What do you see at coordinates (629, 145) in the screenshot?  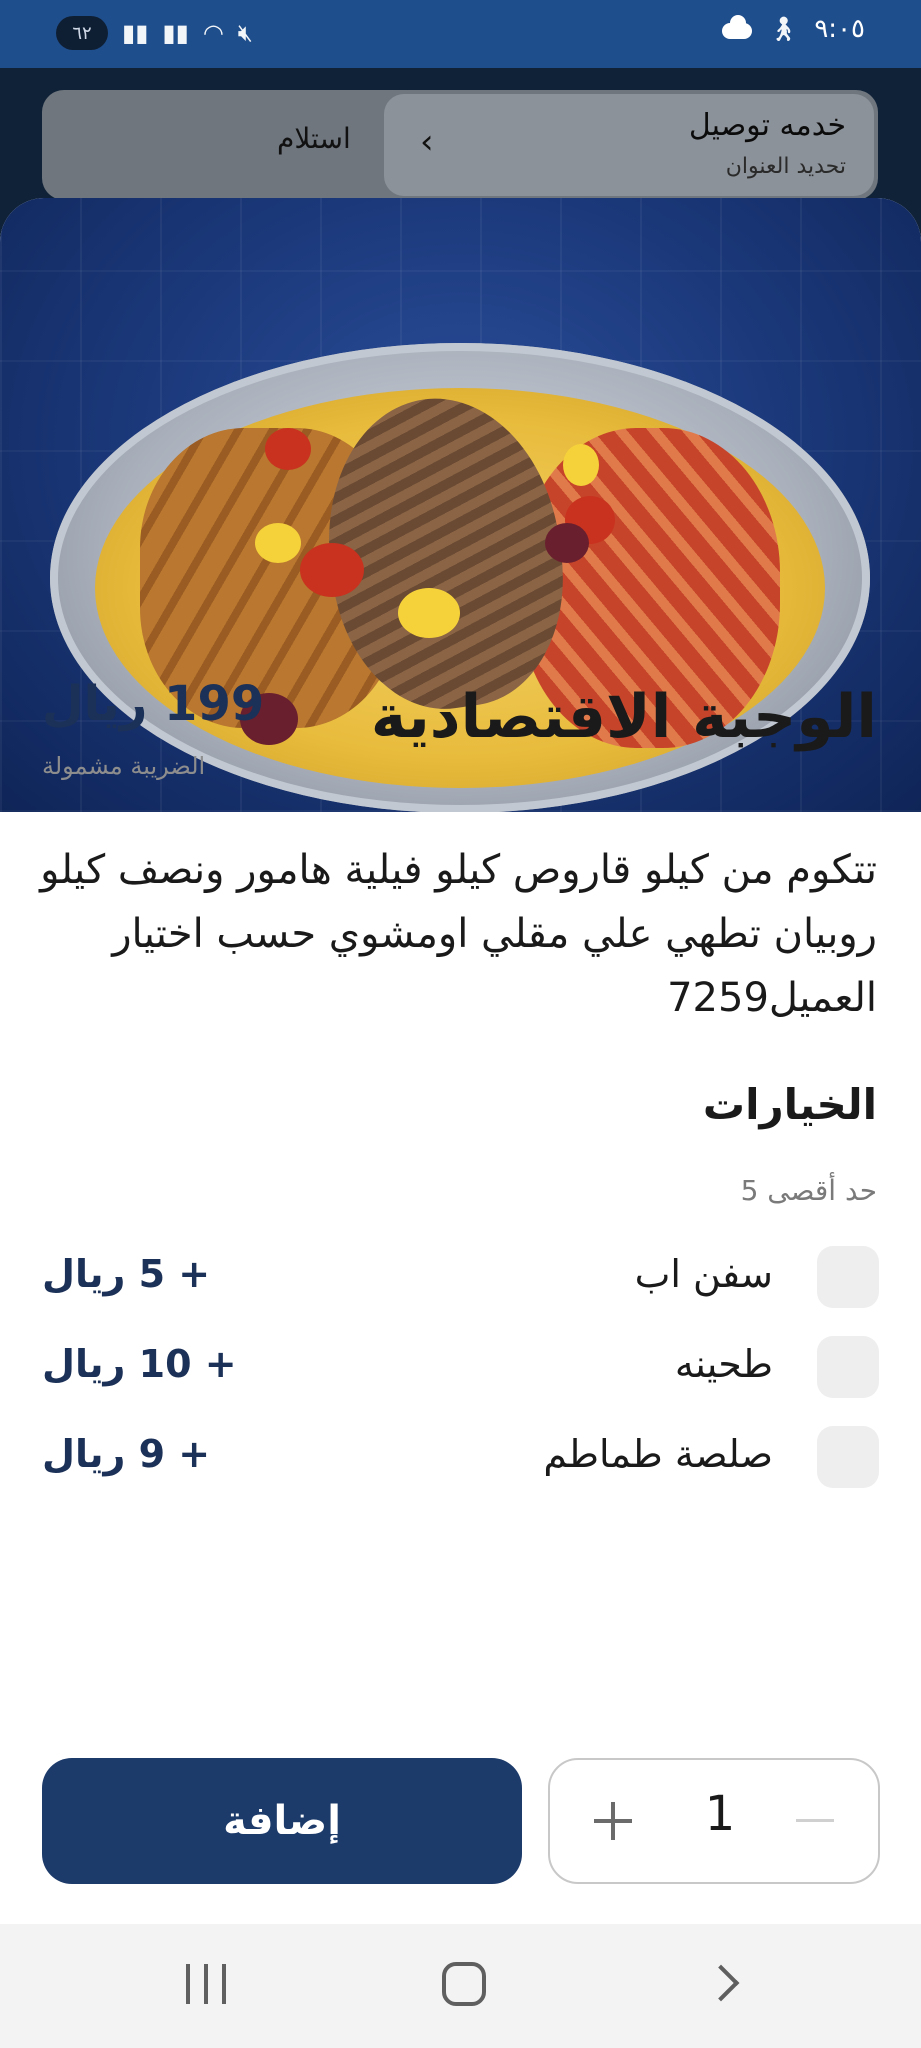 I see `delivery-option: خدمه توصيل تحديد العنوان ‹` at bounding box center [629, 145].